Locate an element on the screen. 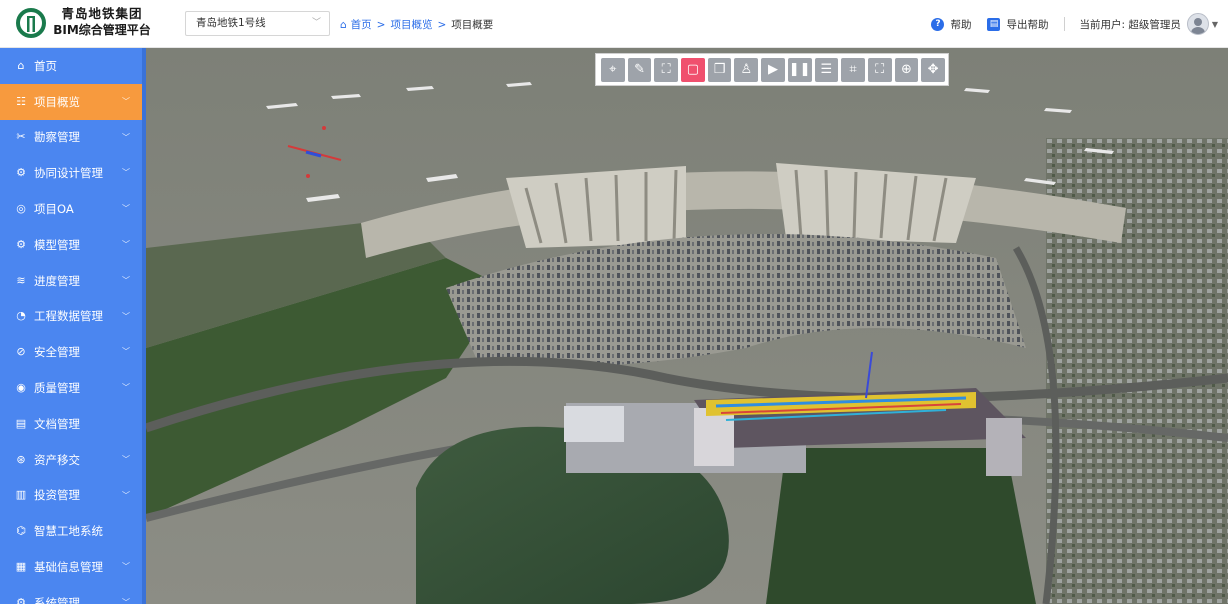 The width and height of the screenshot is (1228, 604). metro-line-select-value: 青岛地铁1号线 is located at coordinates (231, 23).